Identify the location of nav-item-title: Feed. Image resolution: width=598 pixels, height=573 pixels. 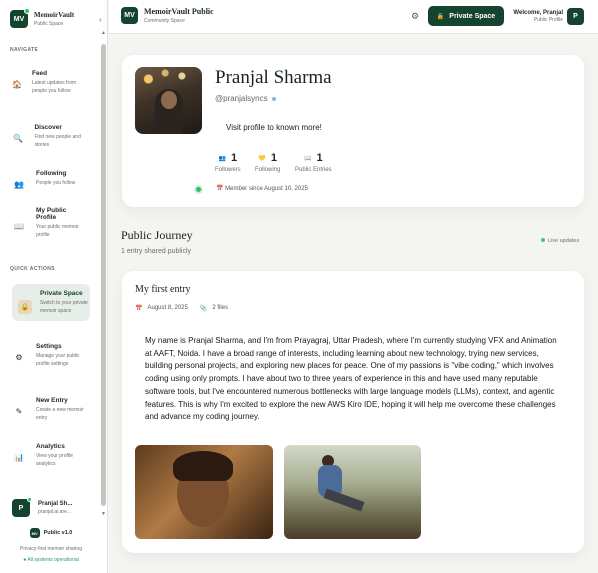
(39, 73).